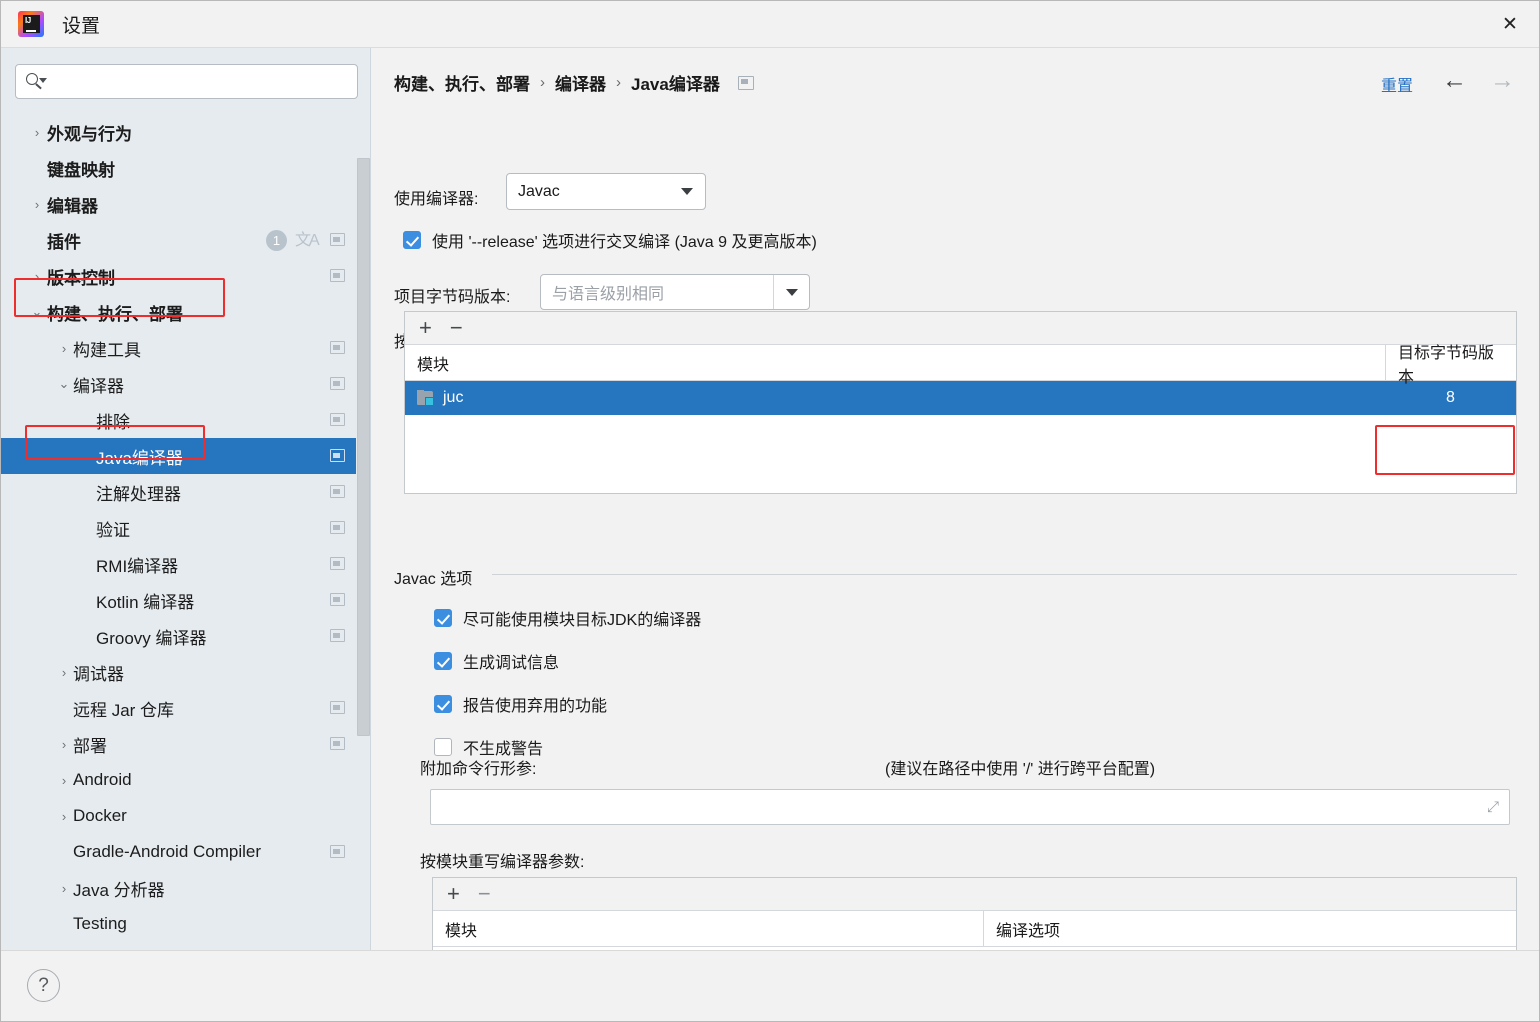  What do you see at coordinates (539, 191) in the screenshot?
I see `compiler-select-value: Javac` at bounding box center [539, 191].